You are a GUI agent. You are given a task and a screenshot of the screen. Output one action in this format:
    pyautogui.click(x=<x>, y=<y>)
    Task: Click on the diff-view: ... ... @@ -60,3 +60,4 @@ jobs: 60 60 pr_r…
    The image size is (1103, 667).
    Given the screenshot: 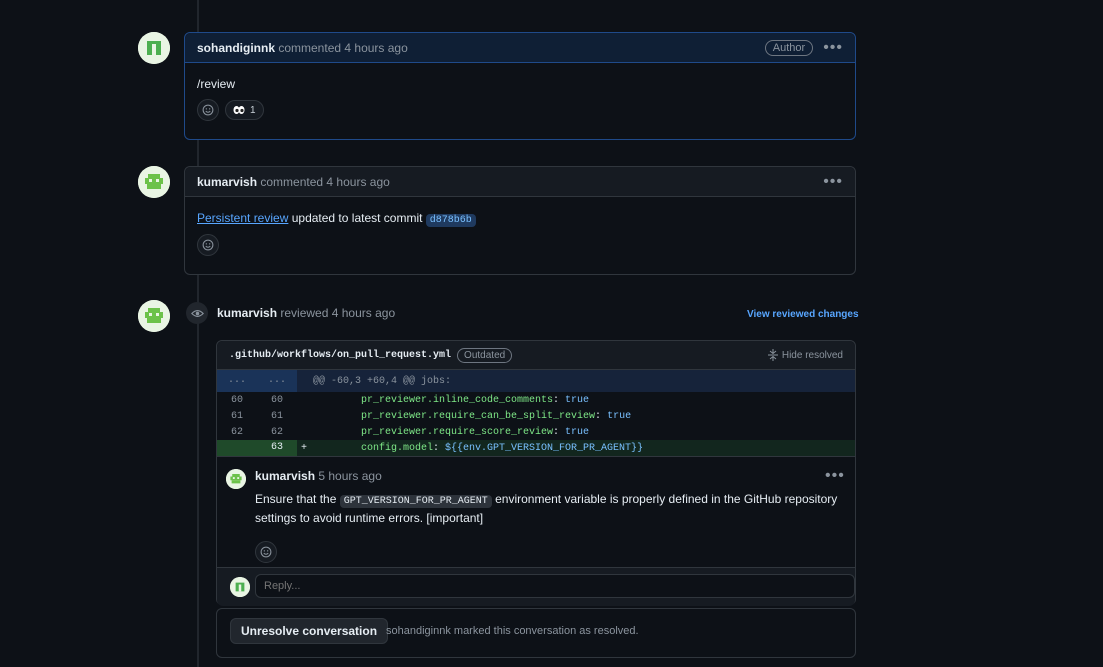 What is the action you would take?
    pyautogui.click(x=536, y=413)
    